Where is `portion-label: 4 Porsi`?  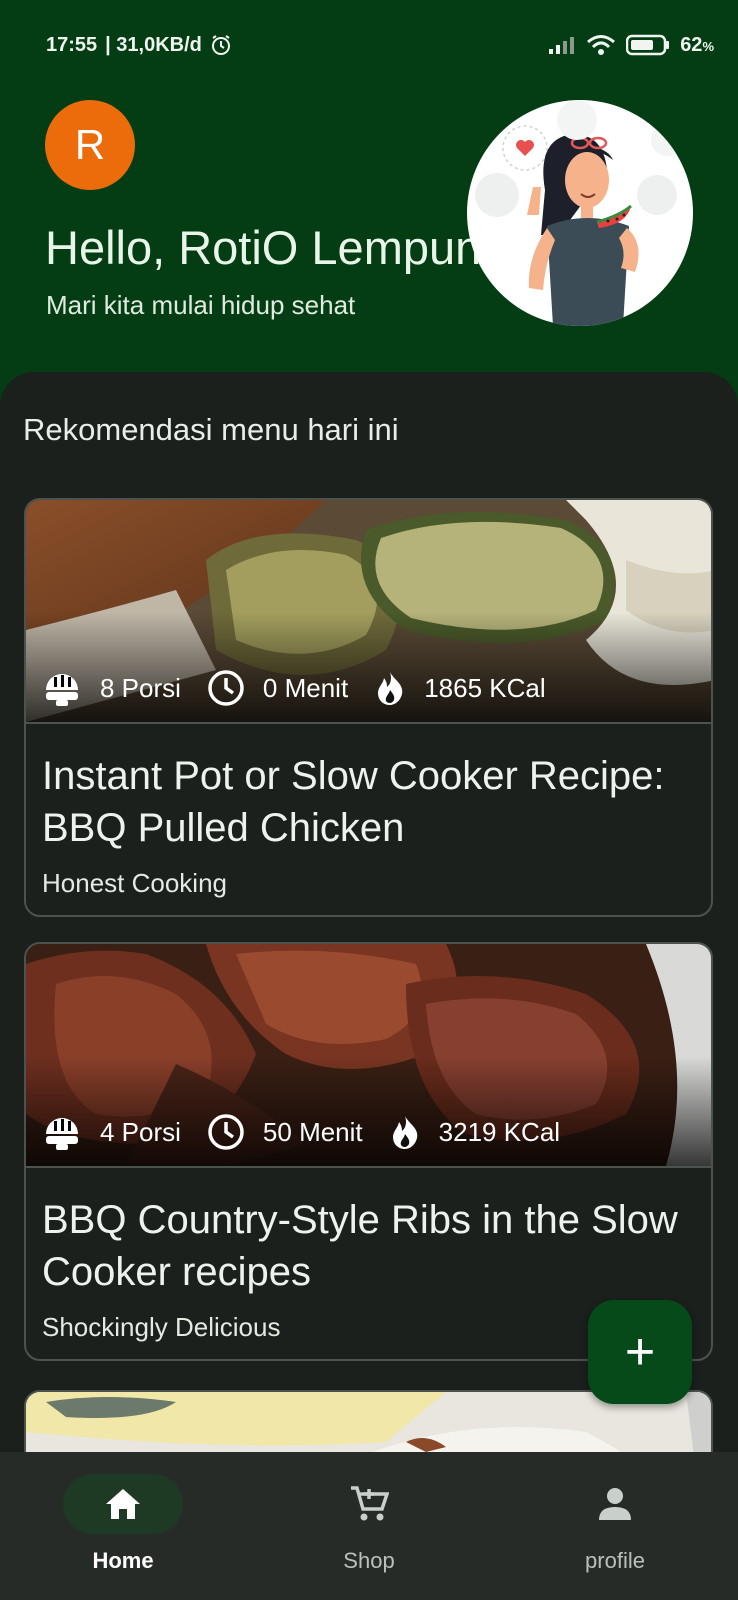
portion-label: 4 Porsi is located at coordinates (140, 1131).